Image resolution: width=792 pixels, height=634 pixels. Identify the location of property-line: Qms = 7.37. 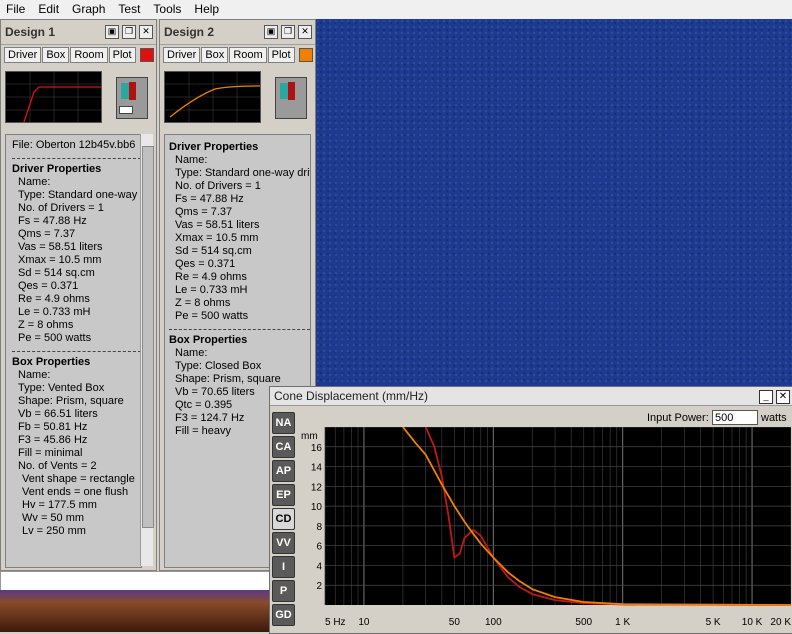
(47, 234).